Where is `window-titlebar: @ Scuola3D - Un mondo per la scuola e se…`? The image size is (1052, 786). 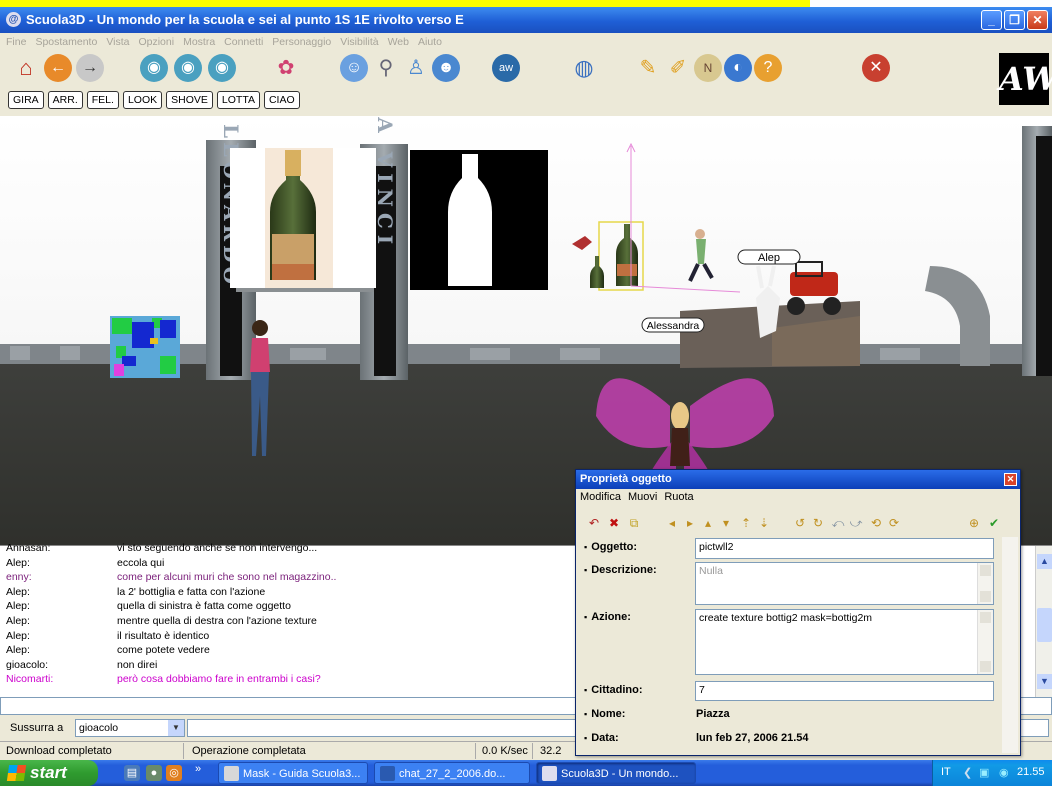
window-titlebar: @ Scuola3D - Un mondo per la scuola e se… is located at coordinates (526, 20).